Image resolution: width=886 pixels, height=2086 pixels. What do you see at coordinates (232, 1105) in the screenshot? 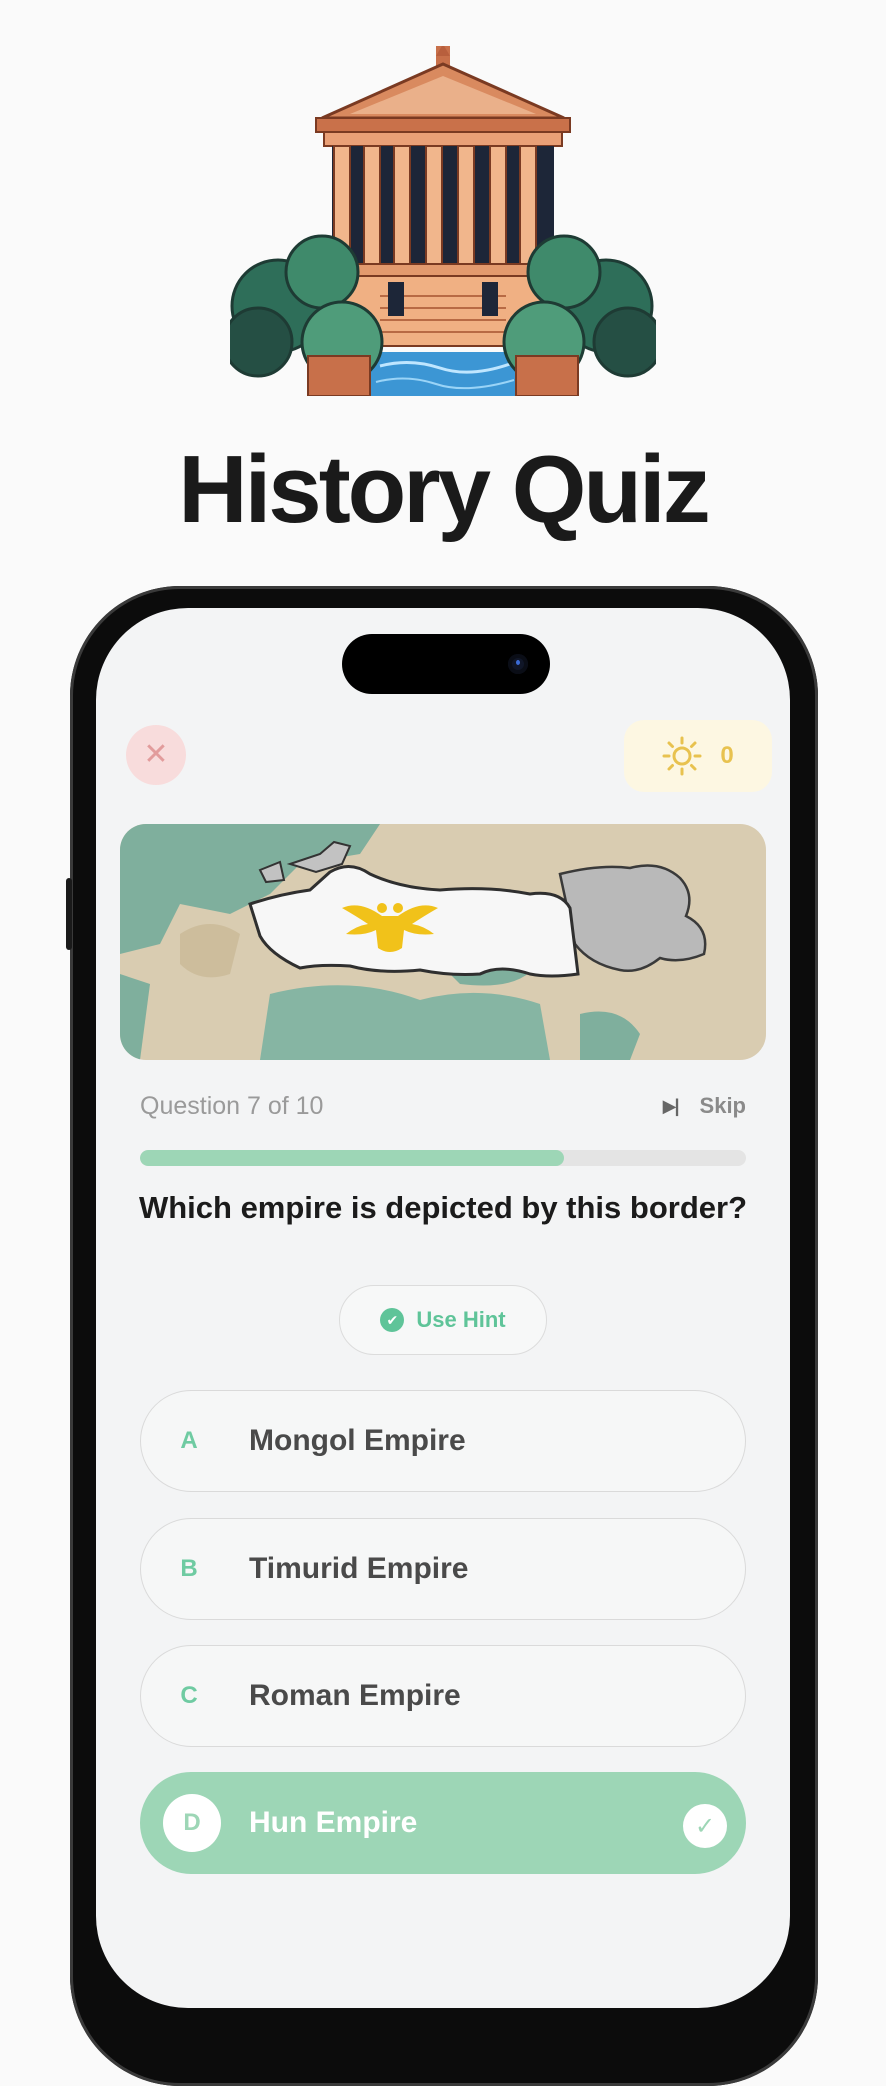
I see `question-counter: Question 7 of 10` at bounding box center [232, 1105].